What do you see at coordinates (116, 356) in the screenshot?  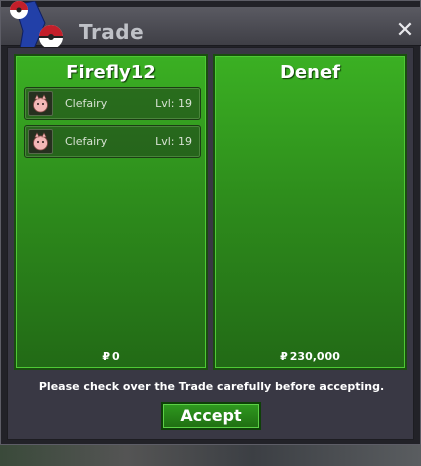 I see `left-money-value: 0` at bounding box center [116, 356].